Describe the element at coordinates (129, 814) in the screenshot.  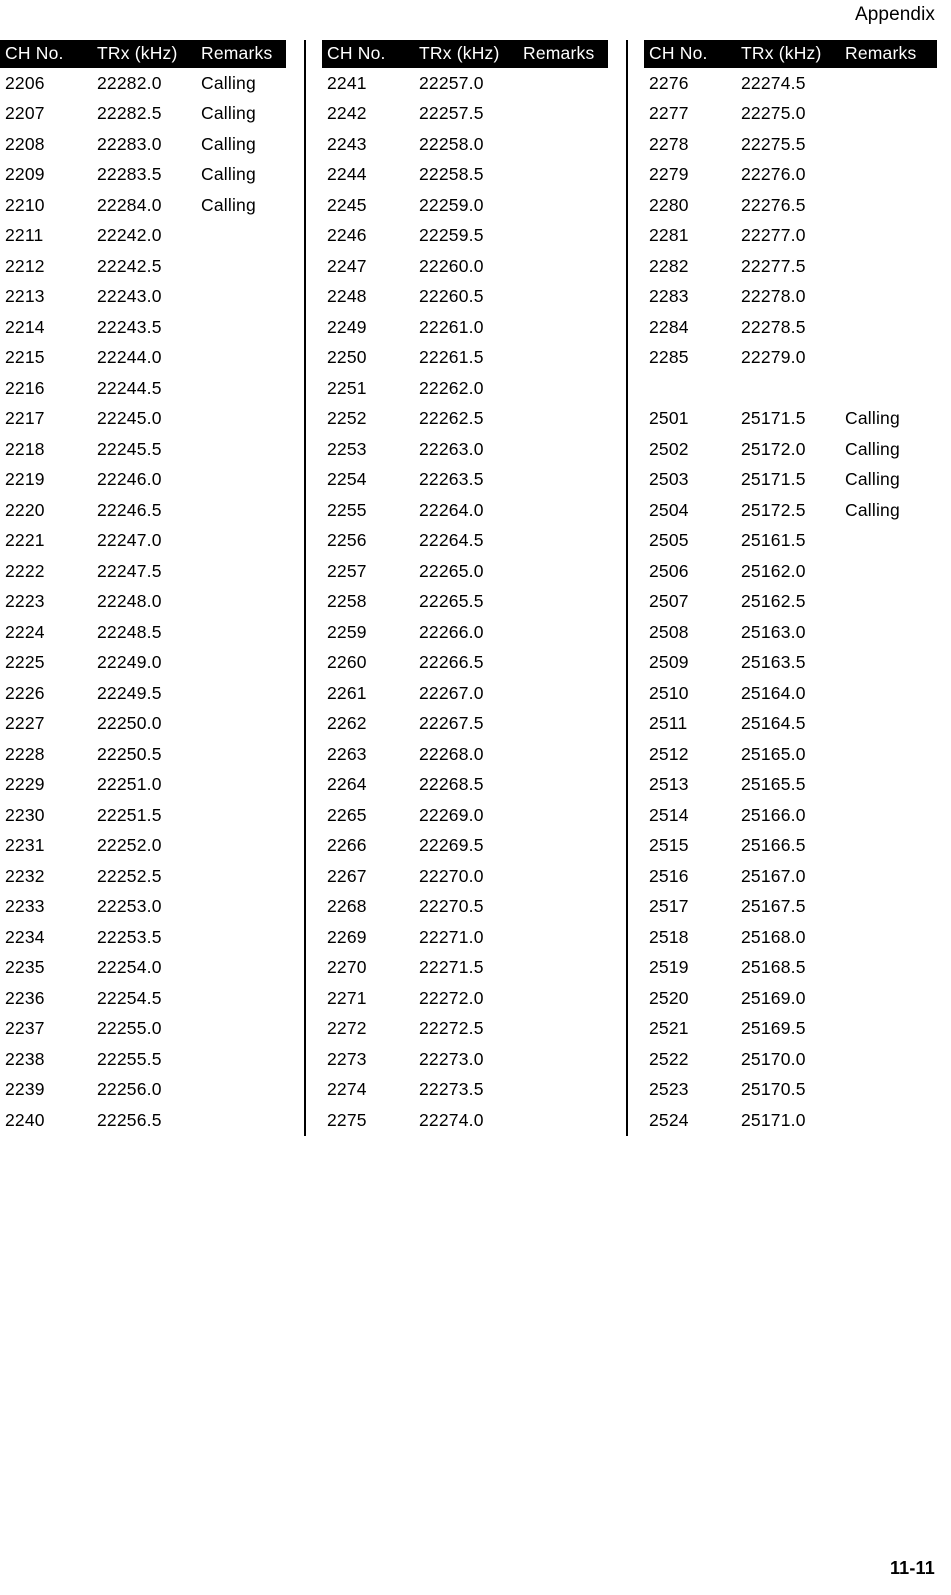
I see `cell-trx: 22251.5` at that location.